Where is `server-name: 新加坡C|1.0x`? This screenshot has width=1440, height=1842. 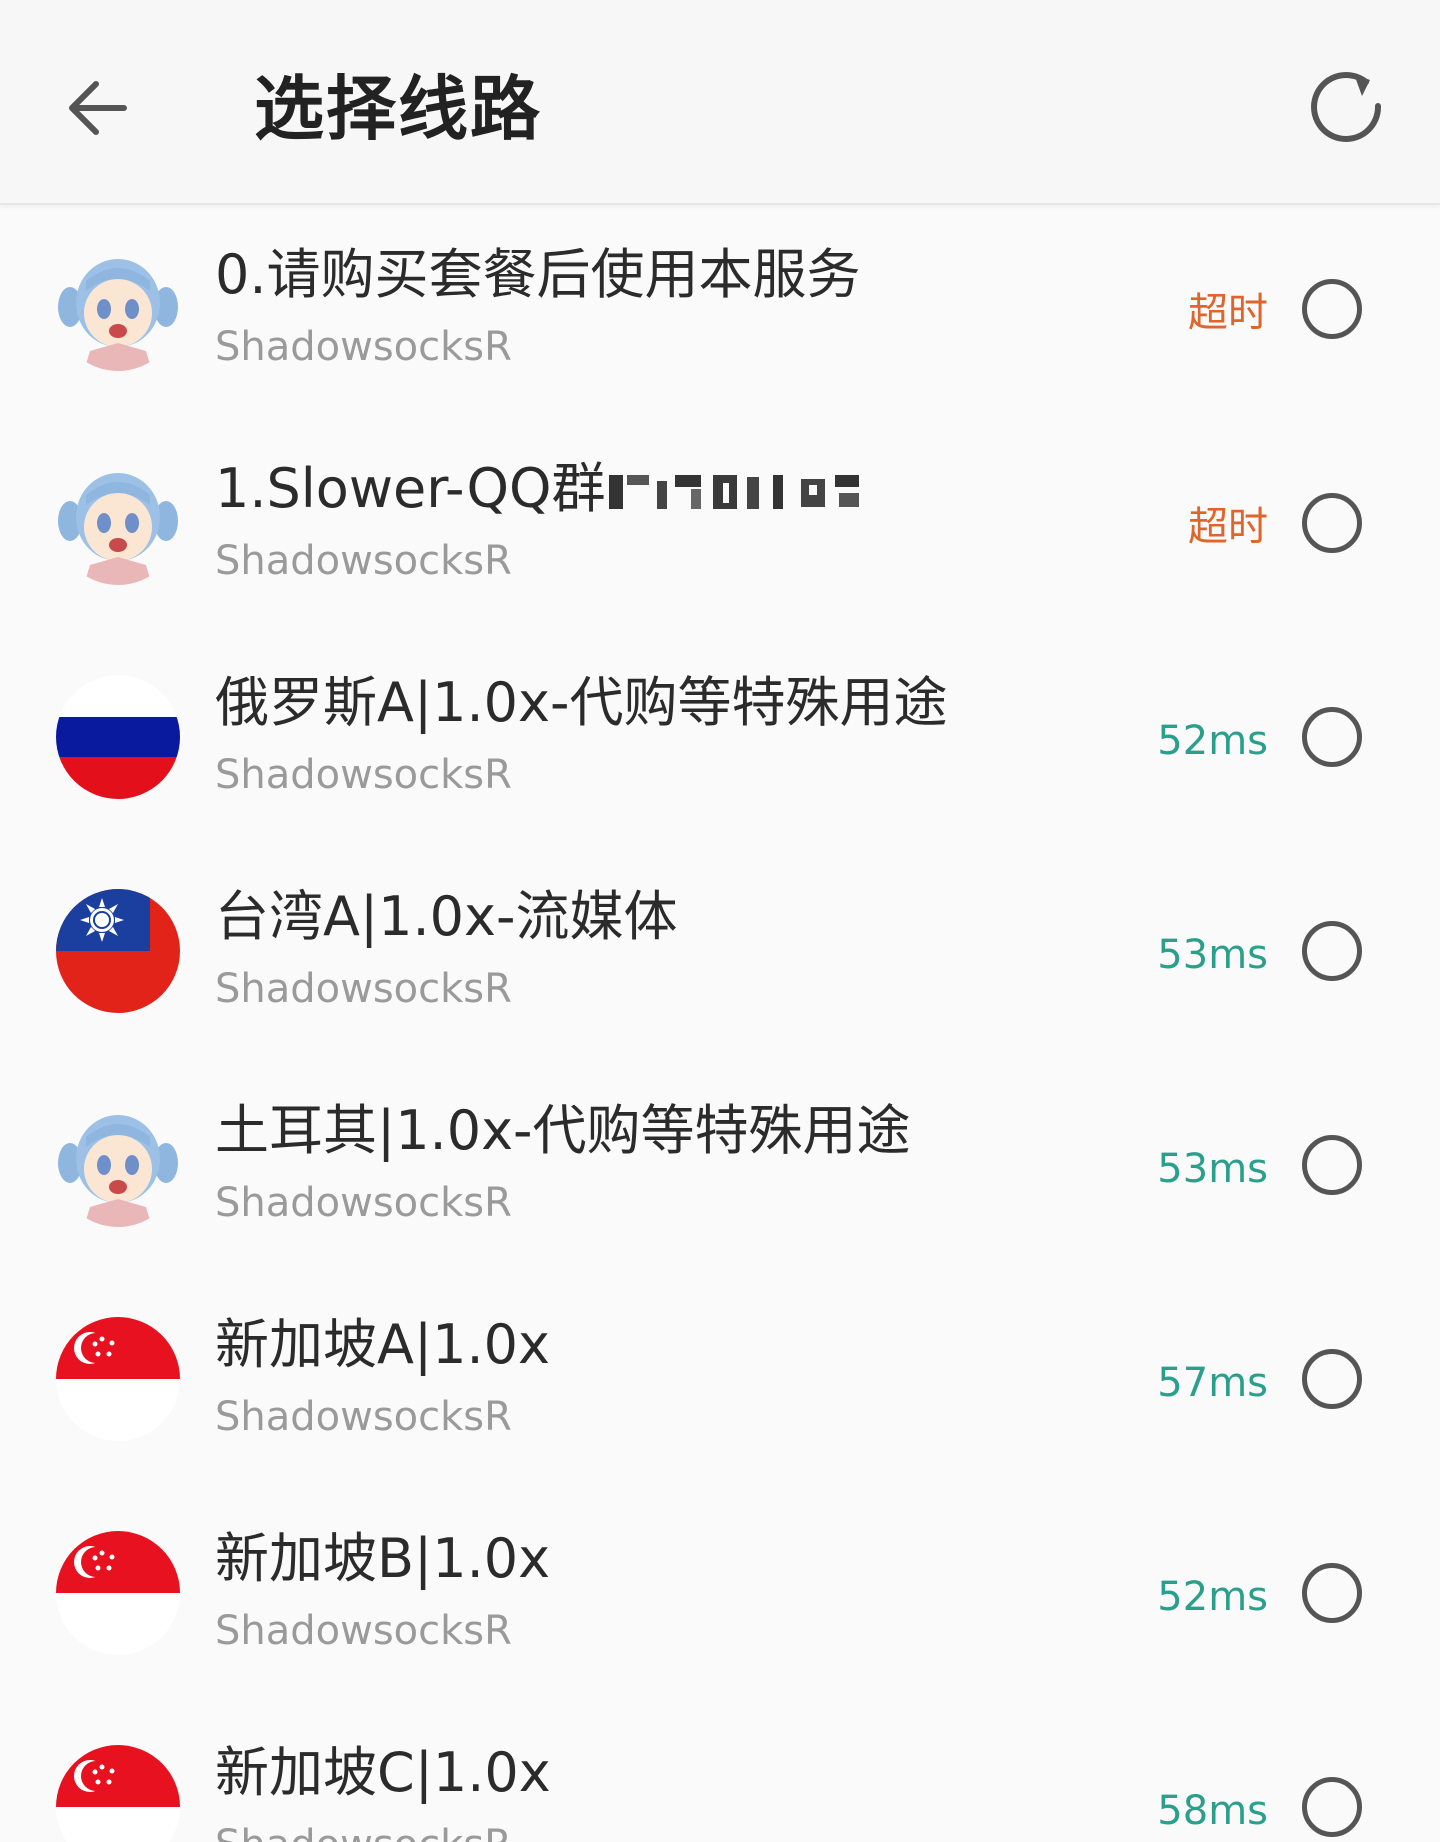 server-name: 新加坡C|1.0x is located at coordinates (383, 1772).